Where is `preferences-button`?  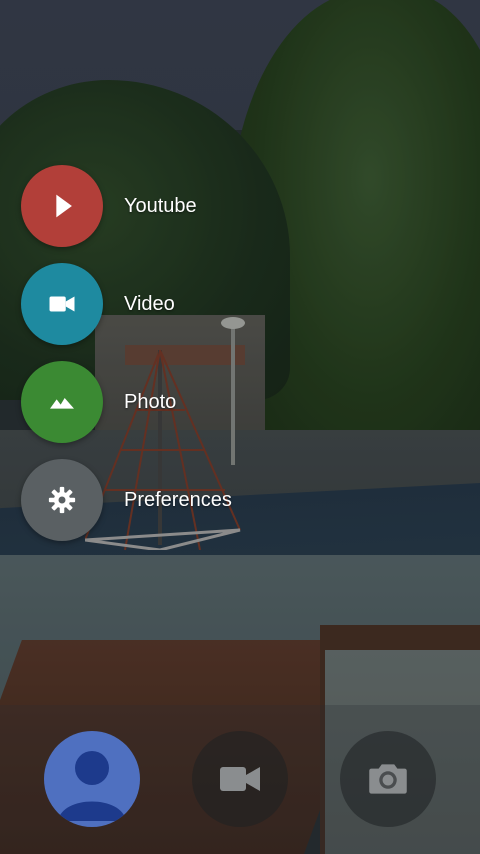
preferences-button is located at coordinates (62, 500).